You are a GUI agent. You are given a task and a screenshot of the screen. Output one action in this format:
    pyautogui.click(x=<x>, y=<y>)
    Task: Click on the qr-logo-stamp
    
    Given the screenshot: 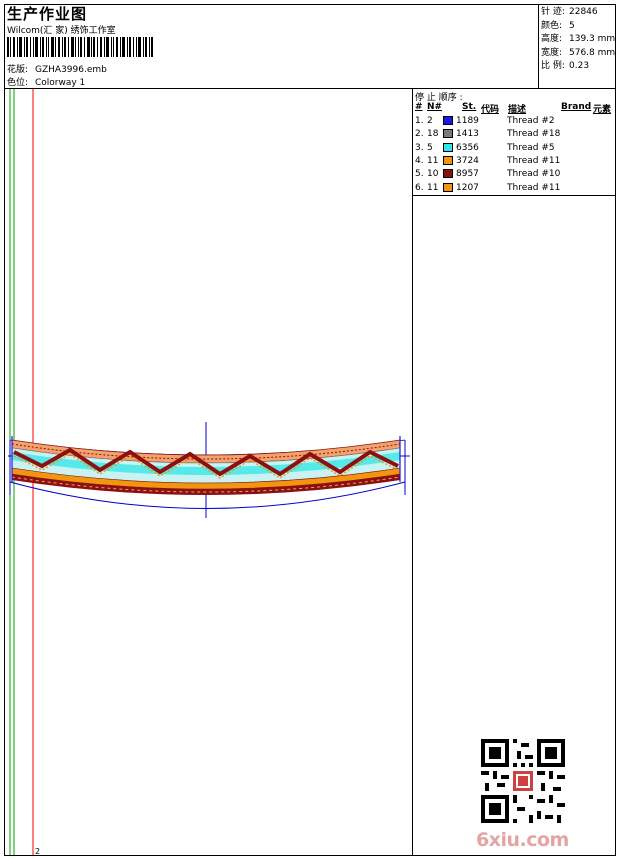 What is the action you would take?
    pyautogui.click(x=523, y=781)
    